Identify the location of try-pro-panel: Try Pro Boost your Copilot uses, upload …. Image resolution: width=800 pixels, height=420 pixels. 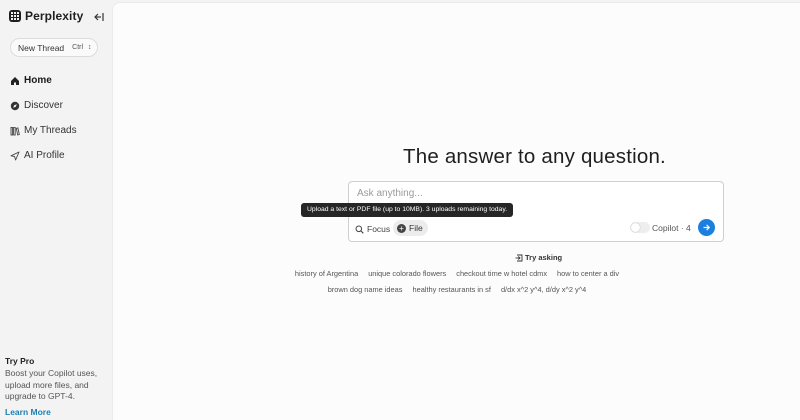
(57, 386).